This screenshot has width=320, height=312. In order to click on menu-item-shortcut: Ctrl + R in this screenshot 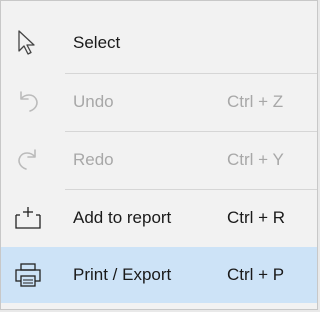, I will do `click(256, 217)`.